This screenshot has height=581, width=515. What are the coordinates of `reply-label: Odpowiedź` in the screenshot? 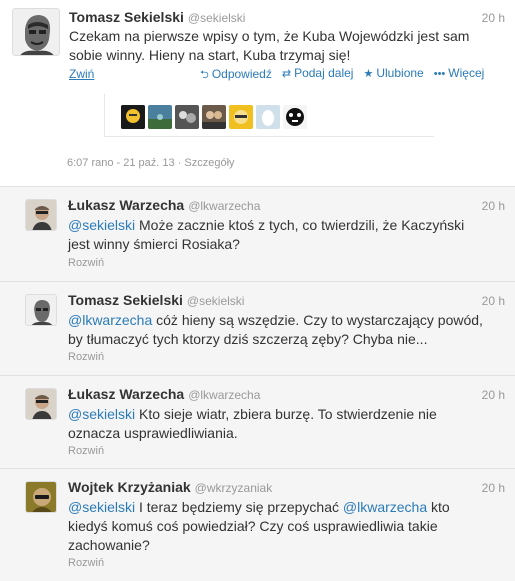 It's located at (241, 74).